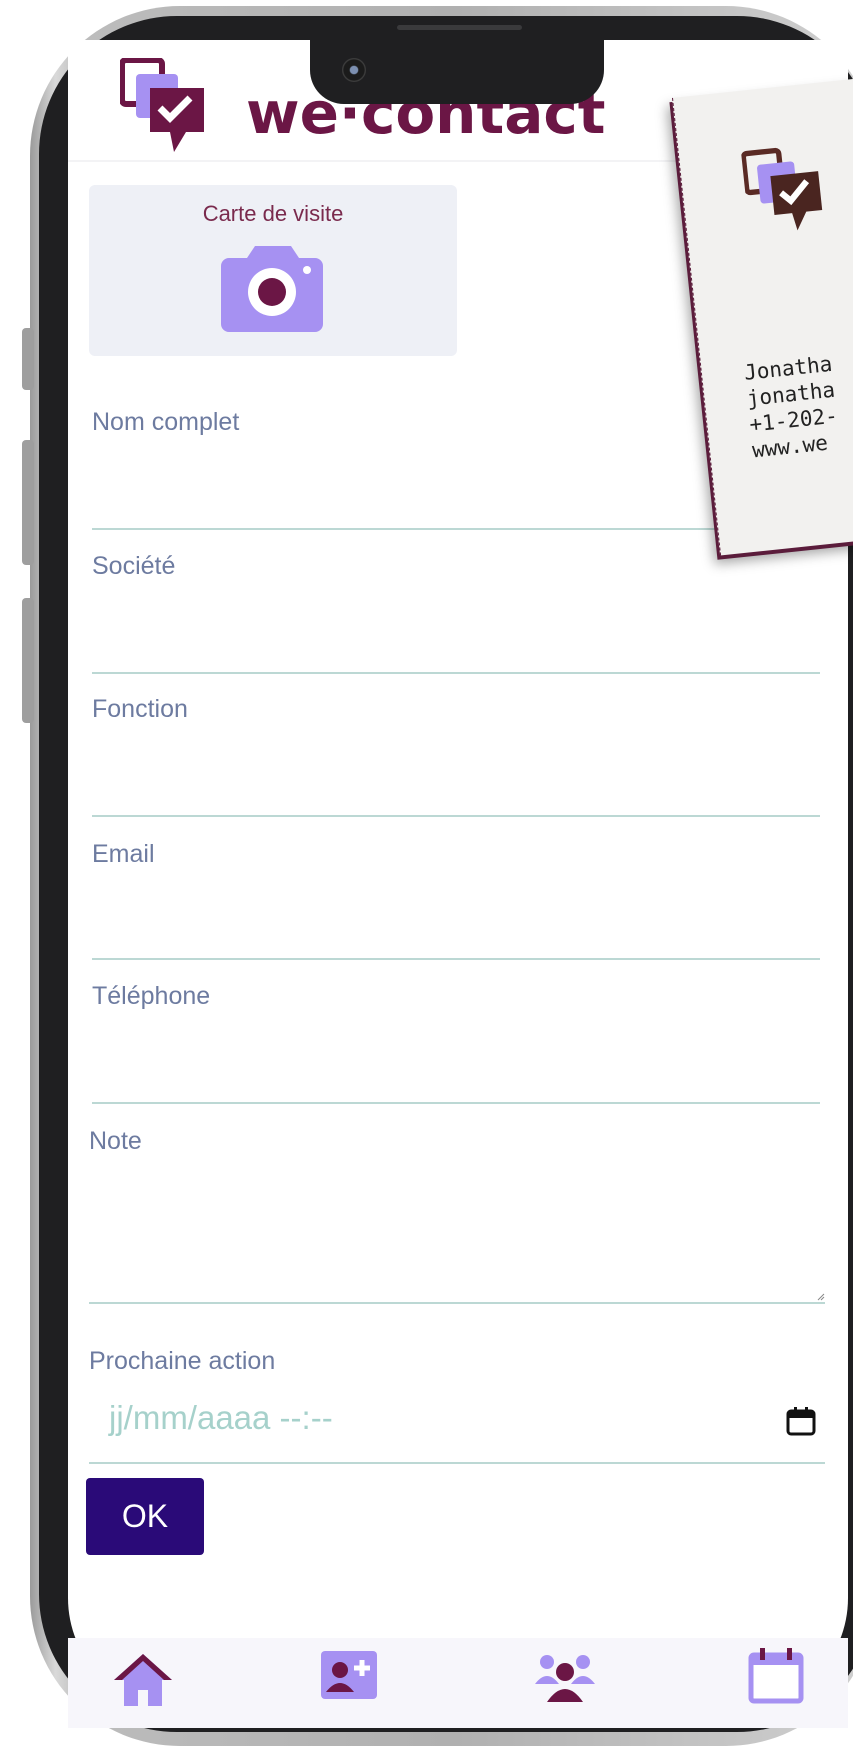 This screenshot has height=1752, width=853. I want to click on function-label: Fonction, so click(140, 709).